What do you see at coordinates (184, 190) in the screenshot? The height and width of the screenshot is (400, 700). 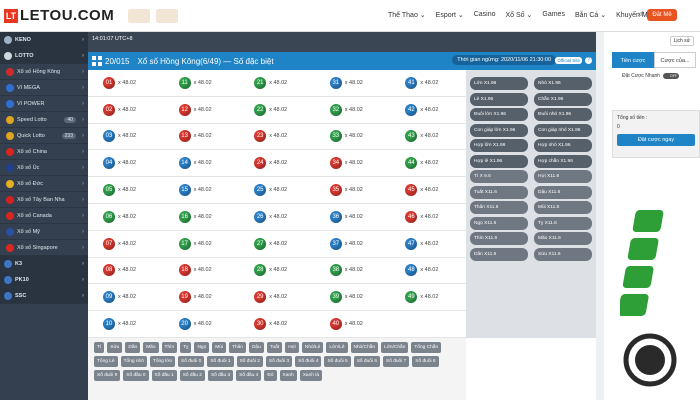 I see `number-ball: 15` at bounding box center [184, 190].